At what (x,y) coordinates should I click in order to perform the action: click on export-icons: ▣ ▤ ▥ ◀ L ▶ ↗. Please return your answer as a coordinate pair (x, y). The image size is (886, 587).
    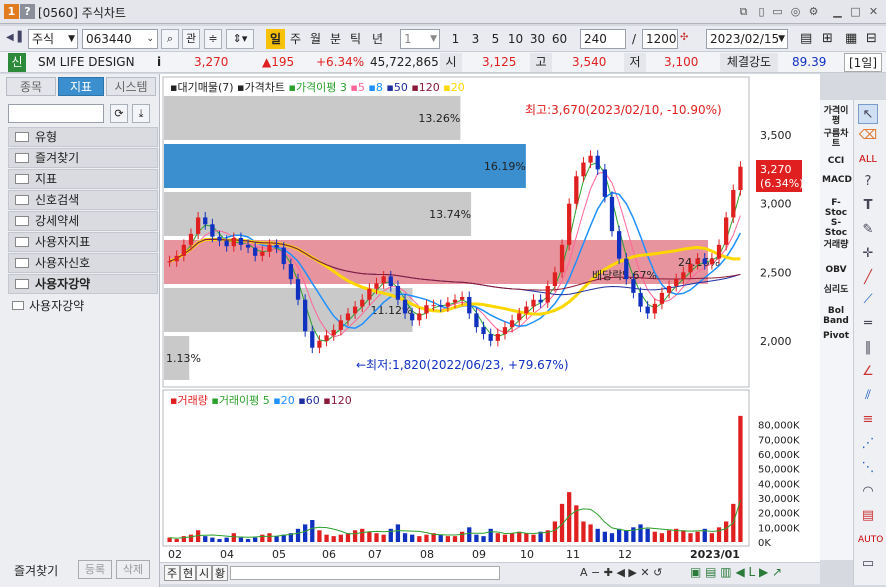
    Looking at the image, I should click on (736, 572).